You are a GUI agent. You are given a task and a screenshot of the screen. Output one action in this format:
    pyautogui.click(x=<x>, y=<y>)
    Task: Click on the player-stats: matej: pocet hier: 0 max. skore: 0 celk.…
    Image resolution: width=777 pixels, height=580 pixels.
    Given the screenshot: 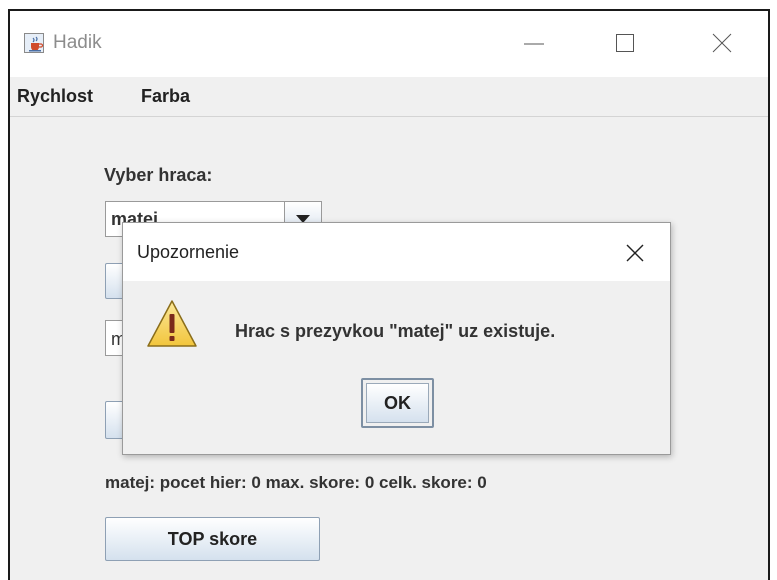 What is the action you would take?
    pyautogui.click(x=296, y=482)
    